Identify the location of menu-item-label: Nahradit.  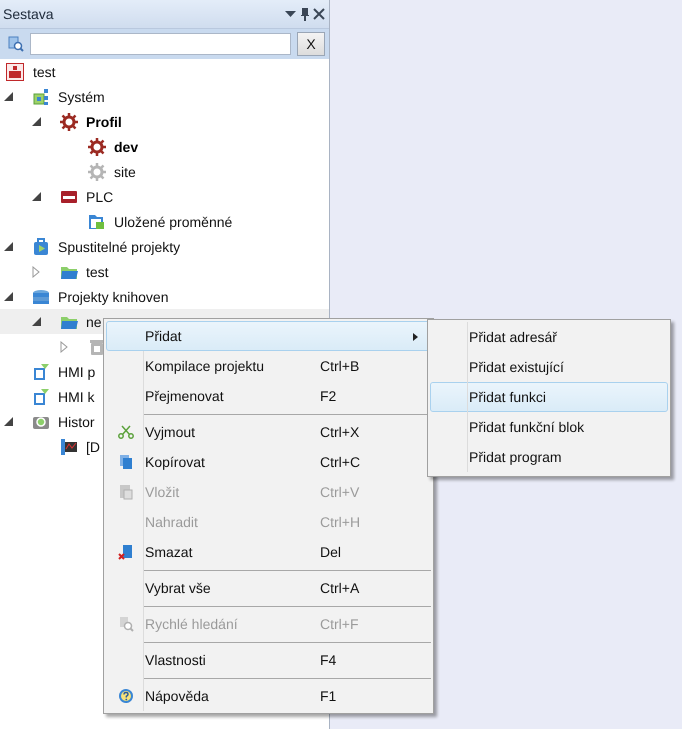
(172, 522).